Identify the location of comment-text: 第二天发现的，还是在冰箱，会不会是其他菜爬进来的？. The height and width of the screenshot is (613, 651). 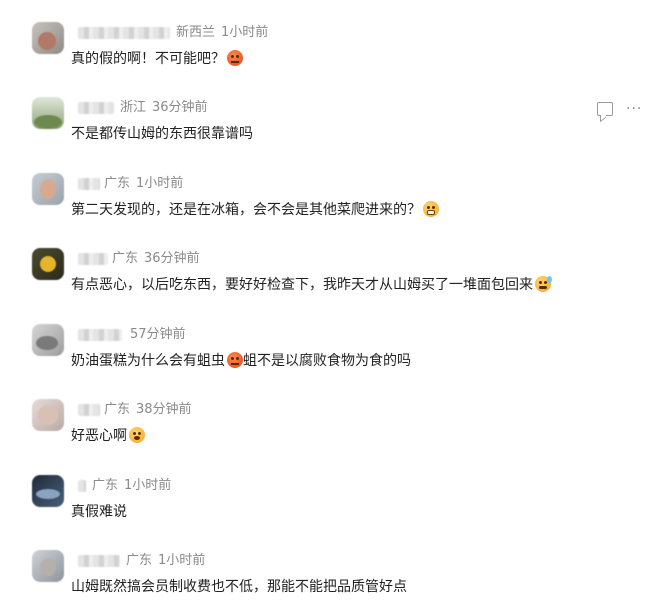
(255, 210).